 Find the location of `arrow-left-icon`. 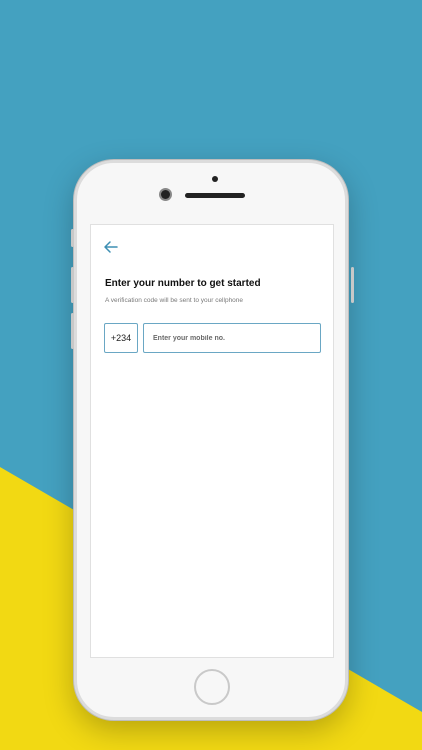

arrow-left-icon is located at coordinates (111, 247).